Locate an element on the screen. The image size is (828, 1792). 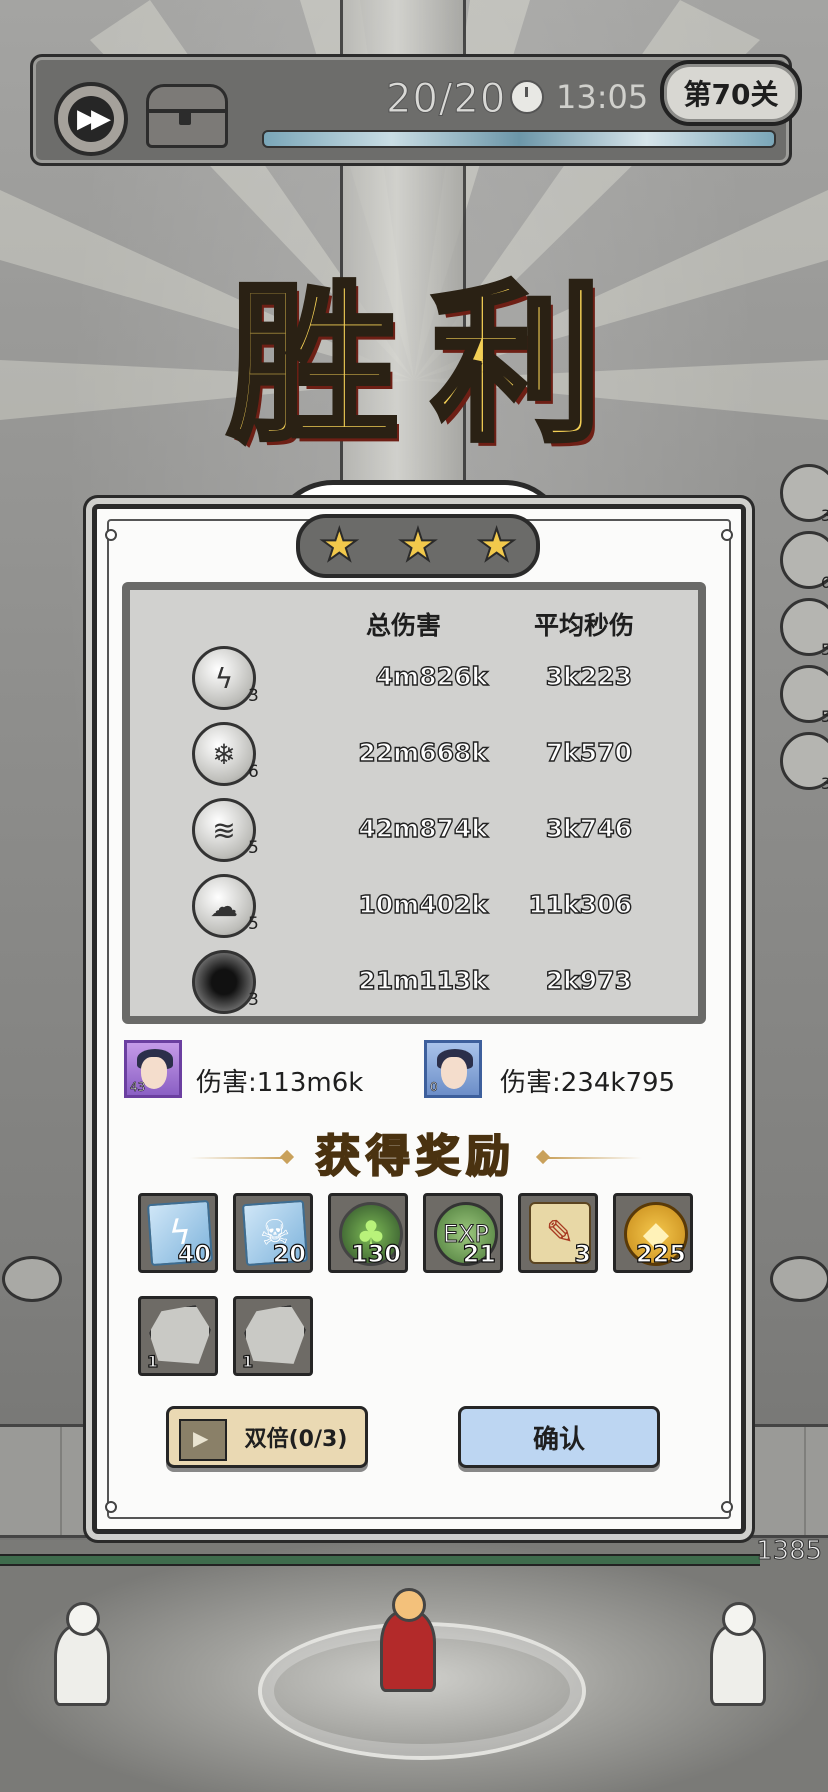
side-skill-column: 3 6 5 5 3 is located at coordinates (802, 631).